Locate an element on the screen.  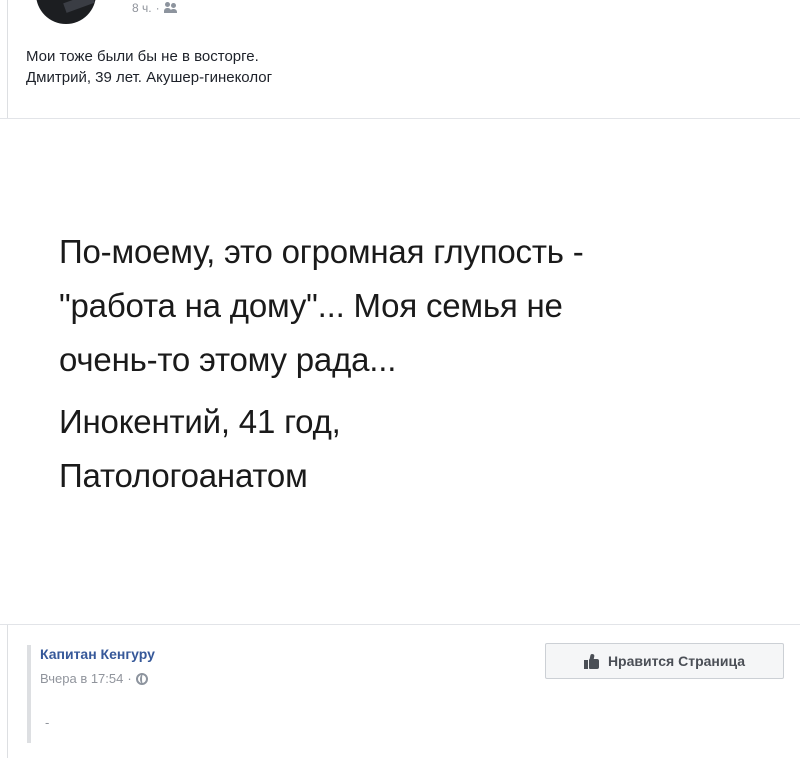
caption-line: Дмитрий, 39 лет. Акушер-гинеколог is located at coordinates (149, 77).